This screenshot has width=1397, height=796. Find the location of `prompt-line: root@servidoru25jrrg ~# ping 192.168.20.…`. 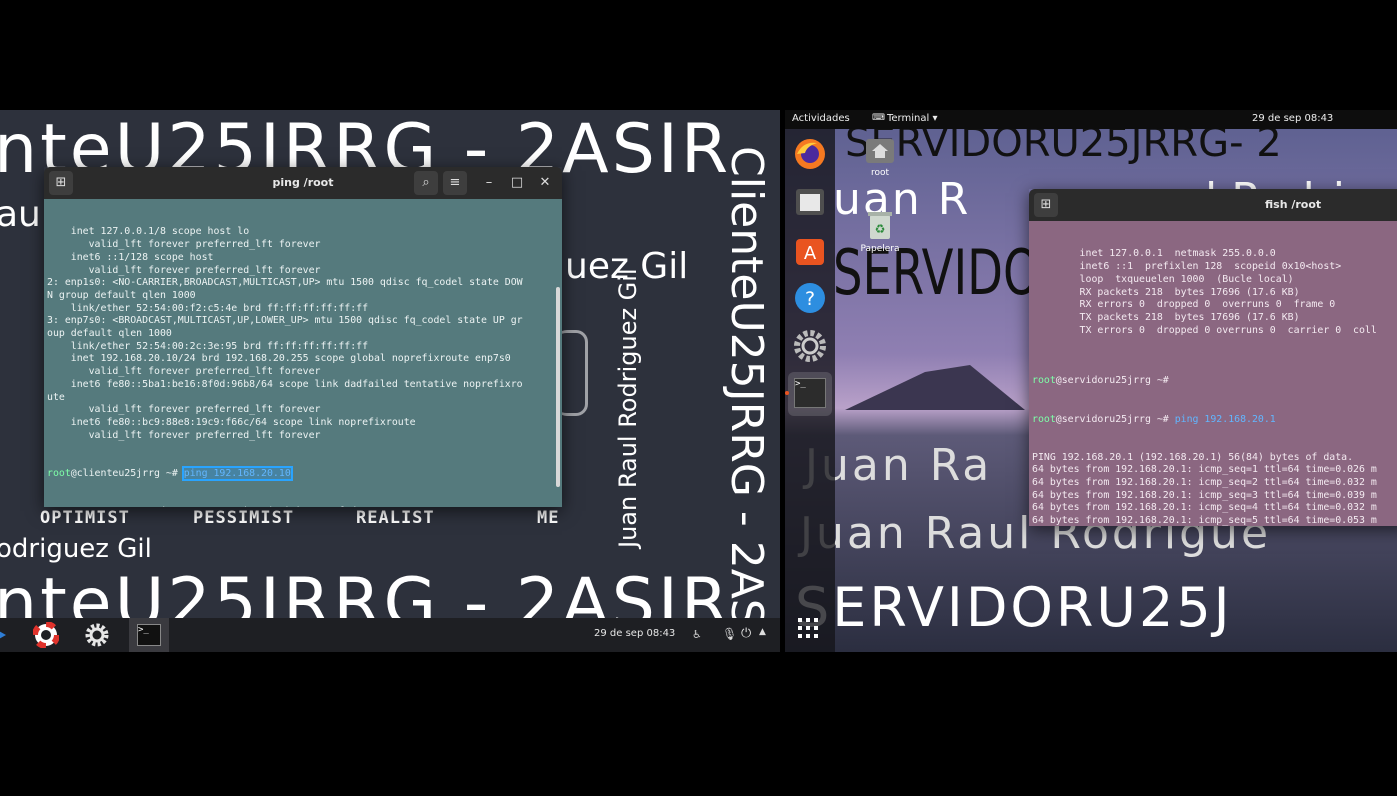

prompt-line: root@servidoru25jrrg ~# ping 192.168.20.… is located at coordinates (1214, 420).